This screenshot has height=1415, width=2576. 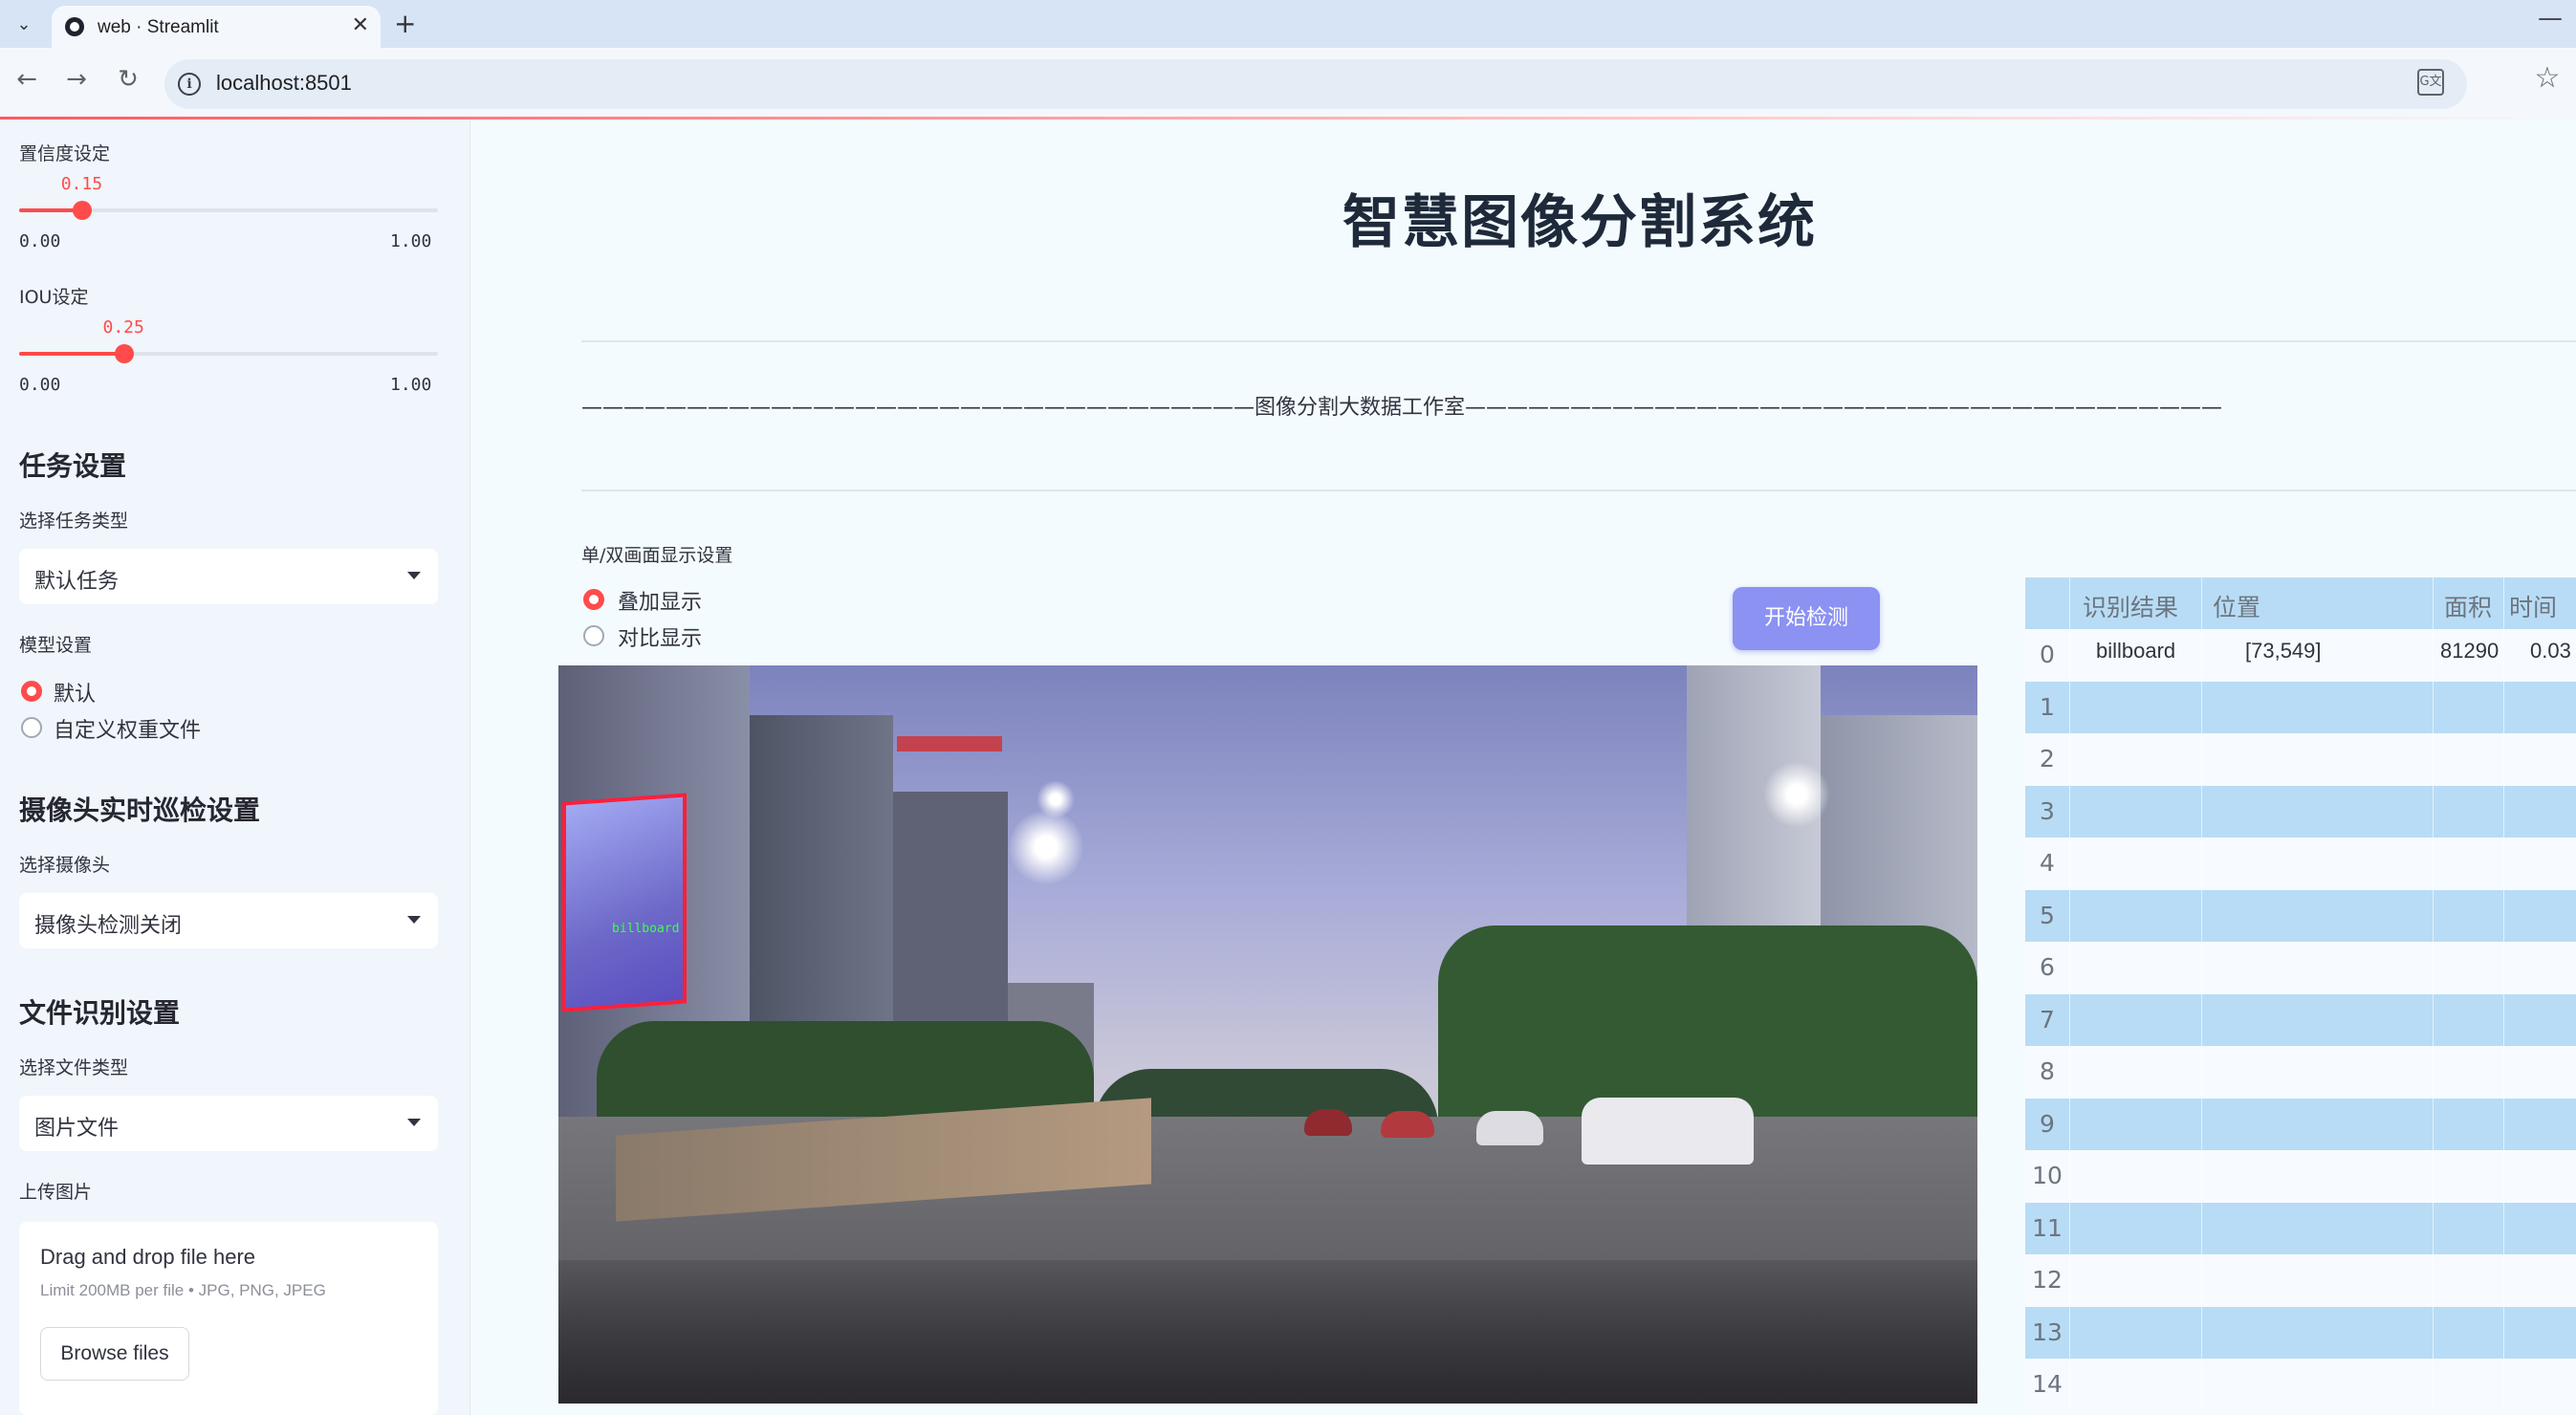 I want to click on column-header-time: 时间, so click(x=2533, y=606).